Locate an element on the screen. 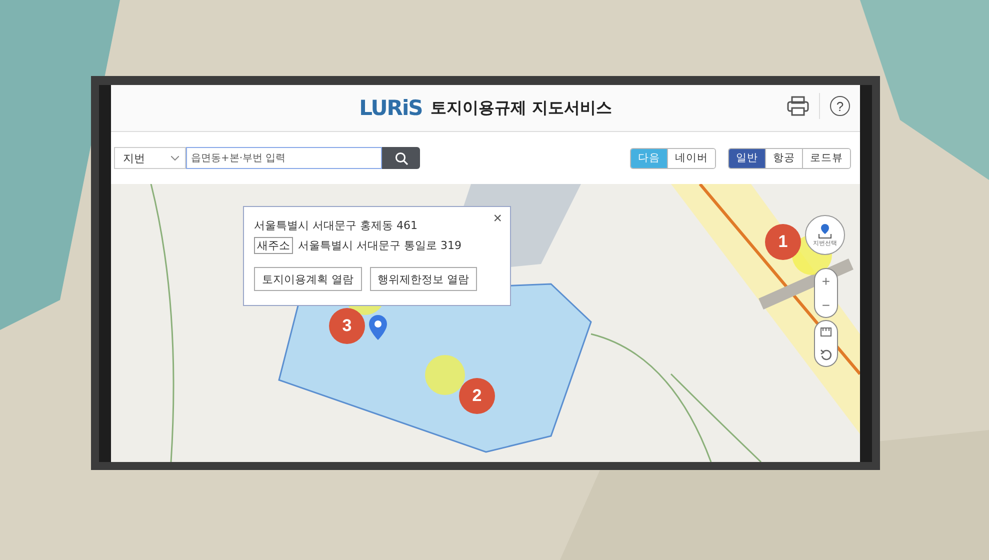 Image resolution: width=989 pixels, height=560 pixels. parcel-address: 서울특별시 서대문구 홍제동 461 is located at coordinates (336, 225).